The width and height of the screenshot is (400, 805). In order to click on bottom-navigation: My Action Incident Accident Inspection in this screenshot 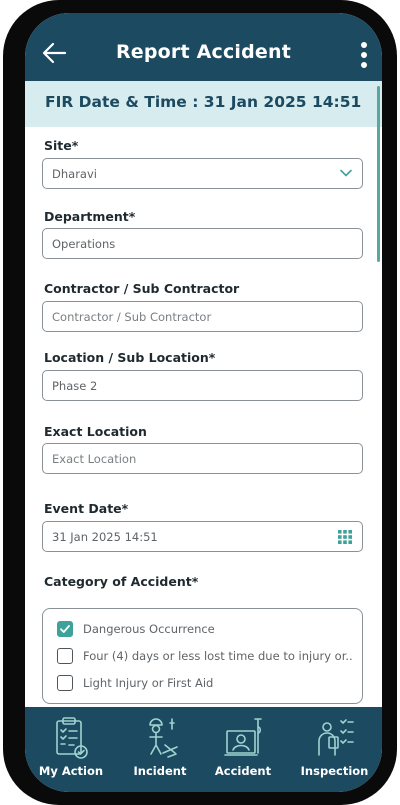, I will do `click(203, 749)`.